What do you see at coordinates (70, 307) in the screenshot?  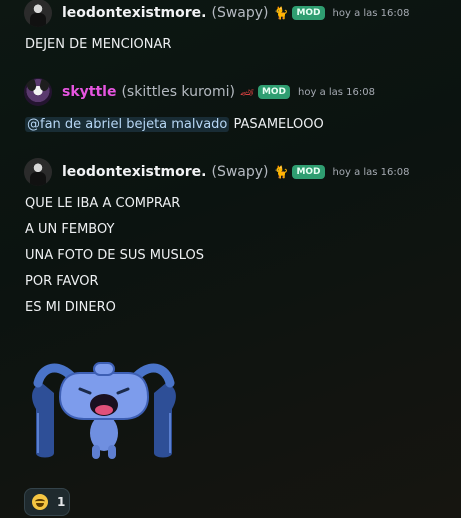 I see `message-line: ES MI DINERO` at bounding box center [70, 307].